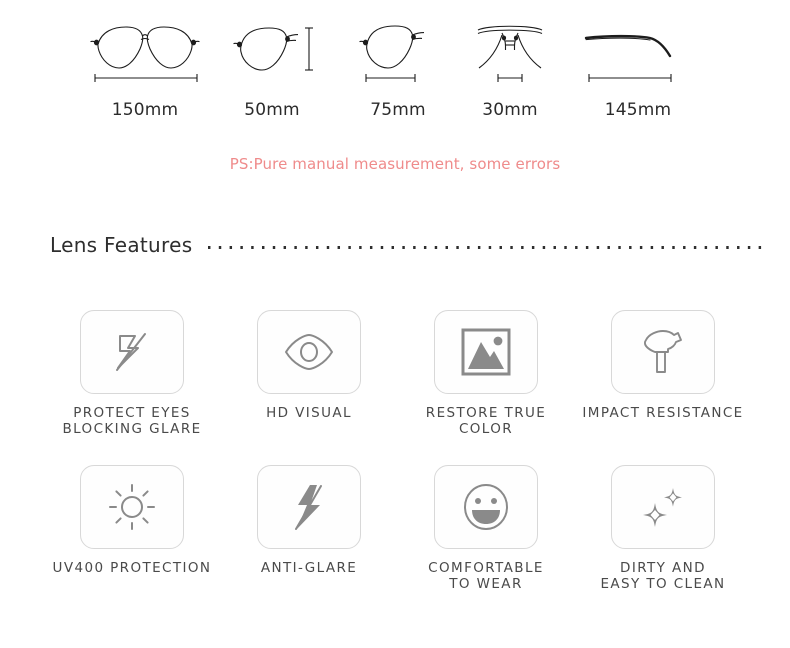  I want to click on picture-icon, so click(486, 352).